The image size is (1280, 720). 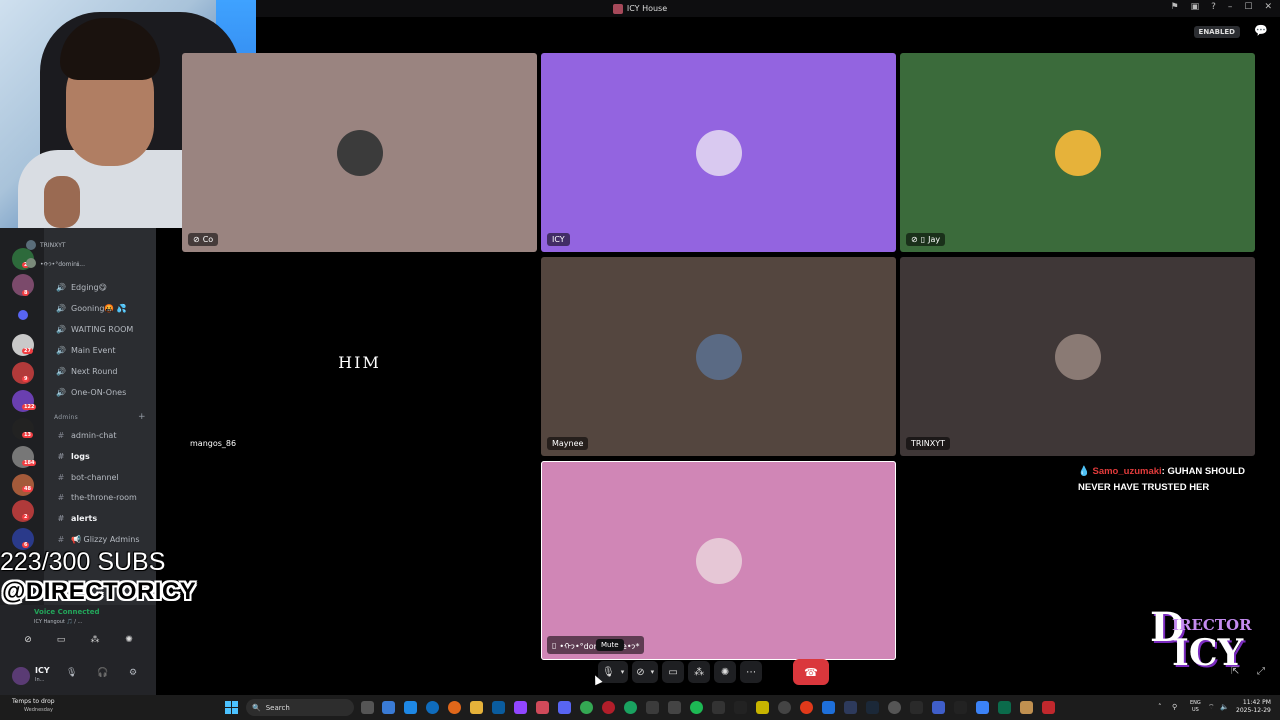 What do you see at coordinates (1261, 671) in the screenshot?
I see `fullscreen-icon: ⤢` at bounding box center [1261, 671].